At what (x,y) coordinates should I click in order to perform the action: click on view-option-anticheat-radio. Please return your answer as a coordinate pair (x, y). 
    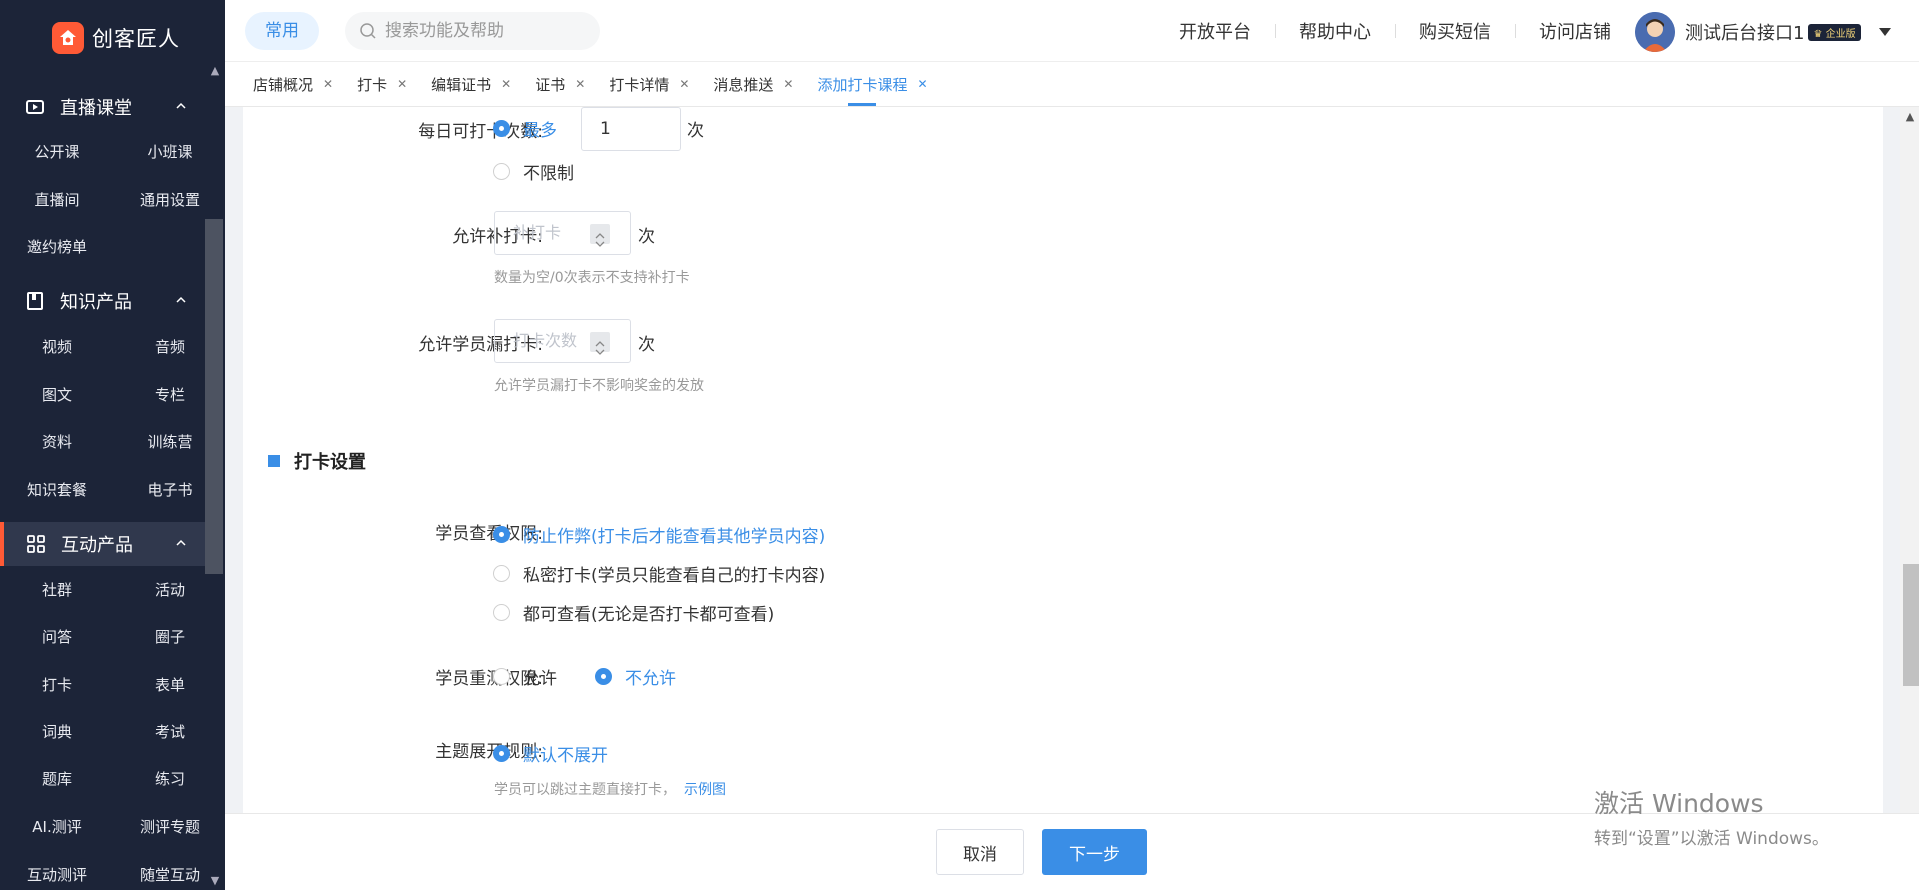
    Looking at the image, I should click on (501, 534).